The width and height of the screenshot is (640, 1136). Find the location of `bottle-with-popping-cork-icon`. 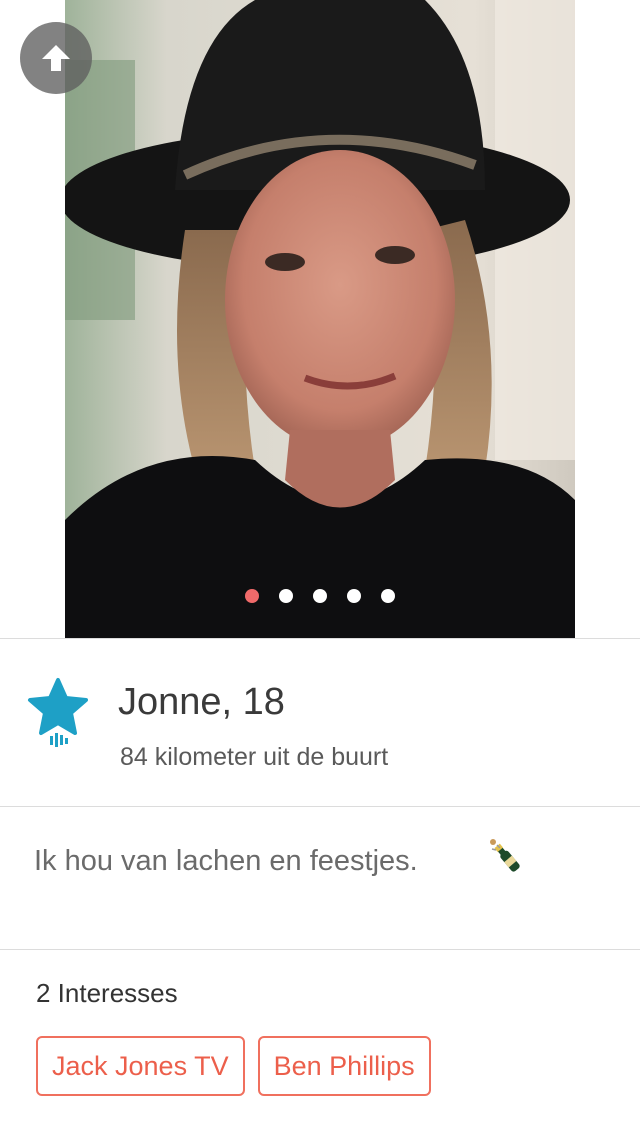

bottle-with-popping-cork-icon is located at coordinates (506, 858).